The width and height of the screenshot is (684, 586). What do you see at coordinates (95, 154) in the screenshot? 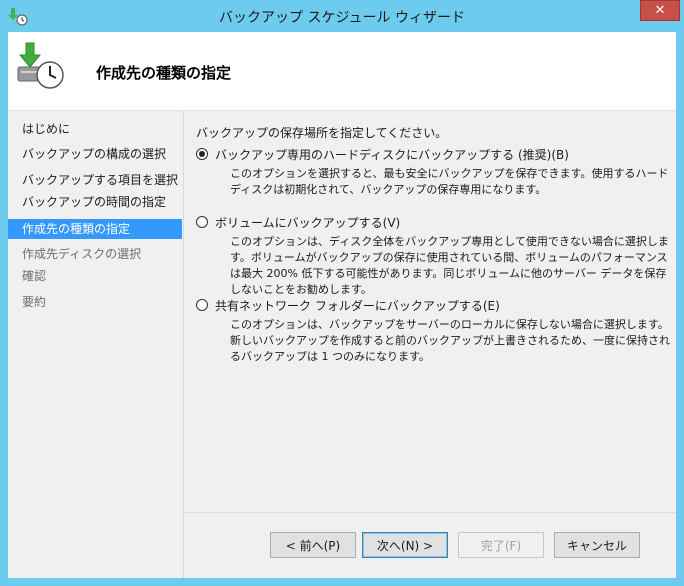
I see `step-backup-config: バックアップの構成の選択` at bounding box center [95, 154].